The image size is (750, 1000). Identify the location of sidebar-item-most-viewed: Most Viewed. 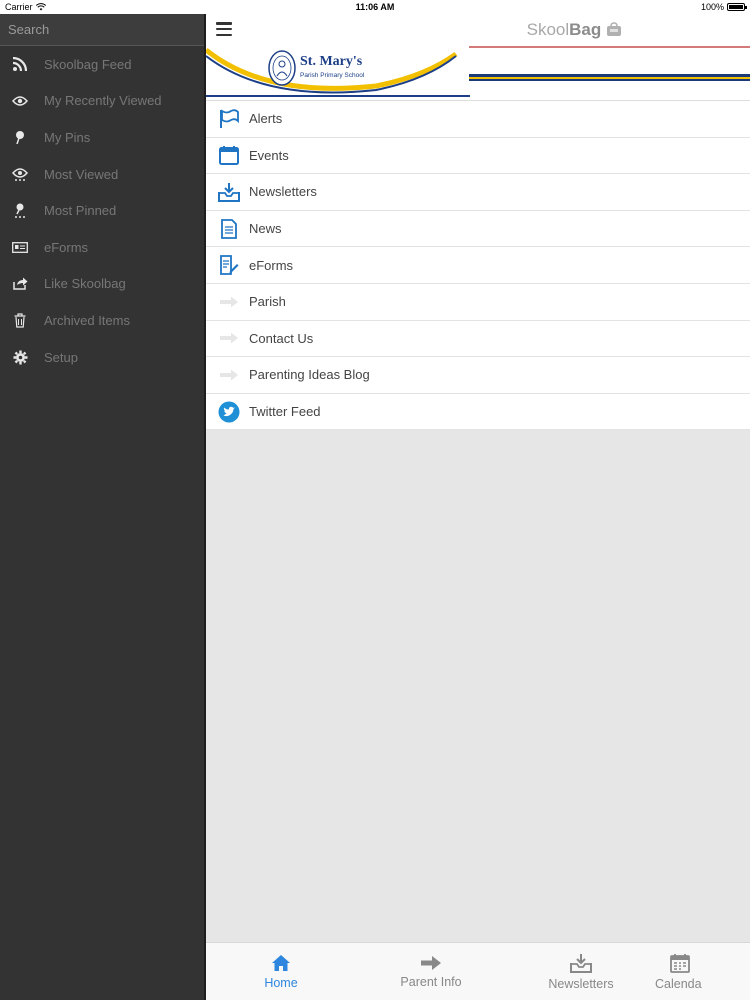
(102, 174).